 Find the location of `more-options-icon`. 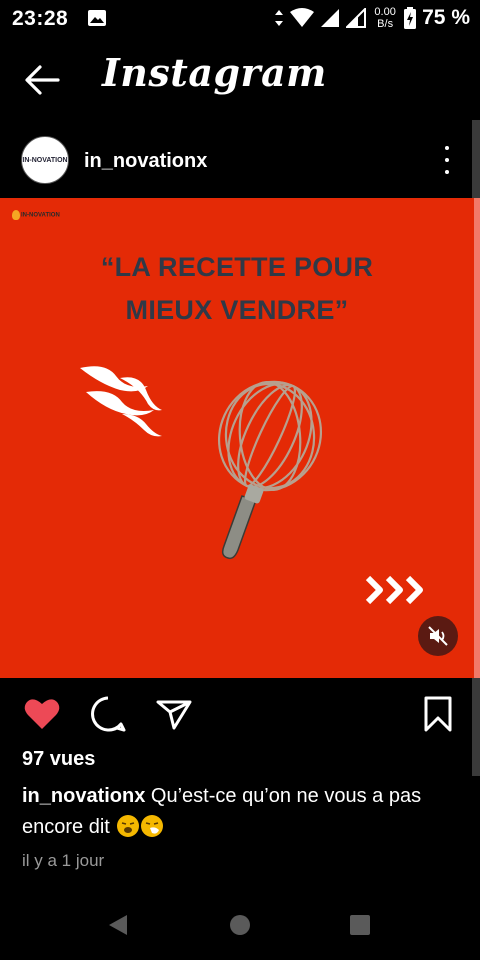

more-options-icon is located at coordinates (447, 160).